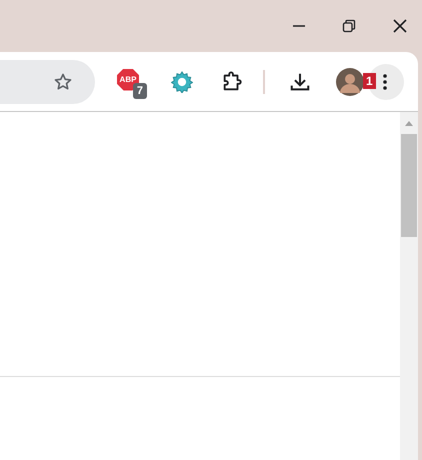 Image resolution: width=422 pixels, height=460 pixels. What do you see at coordinates (369, 80) in the screenshot?
I see `callout-badge: 1` at bounding box center [369, 80].